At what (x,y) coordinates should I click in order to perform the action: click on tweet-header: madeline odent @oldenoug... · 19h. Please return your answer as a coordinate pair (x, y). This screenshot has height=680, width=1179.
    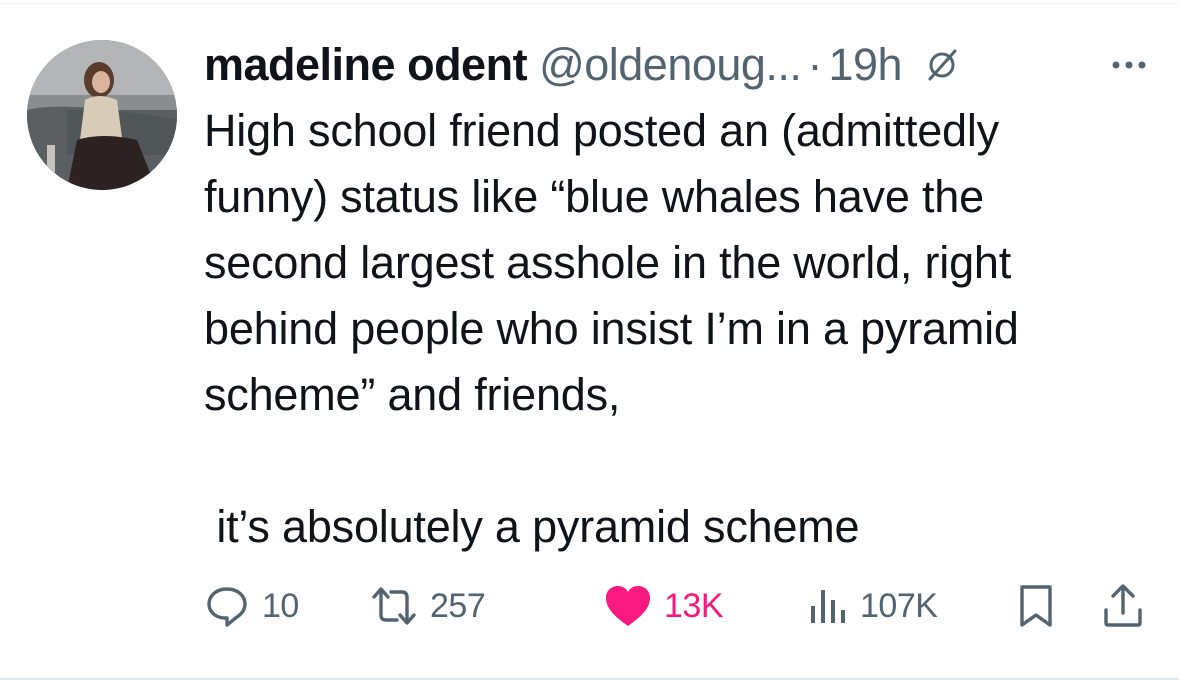
    Looking at the image, I should click on (679, 65).